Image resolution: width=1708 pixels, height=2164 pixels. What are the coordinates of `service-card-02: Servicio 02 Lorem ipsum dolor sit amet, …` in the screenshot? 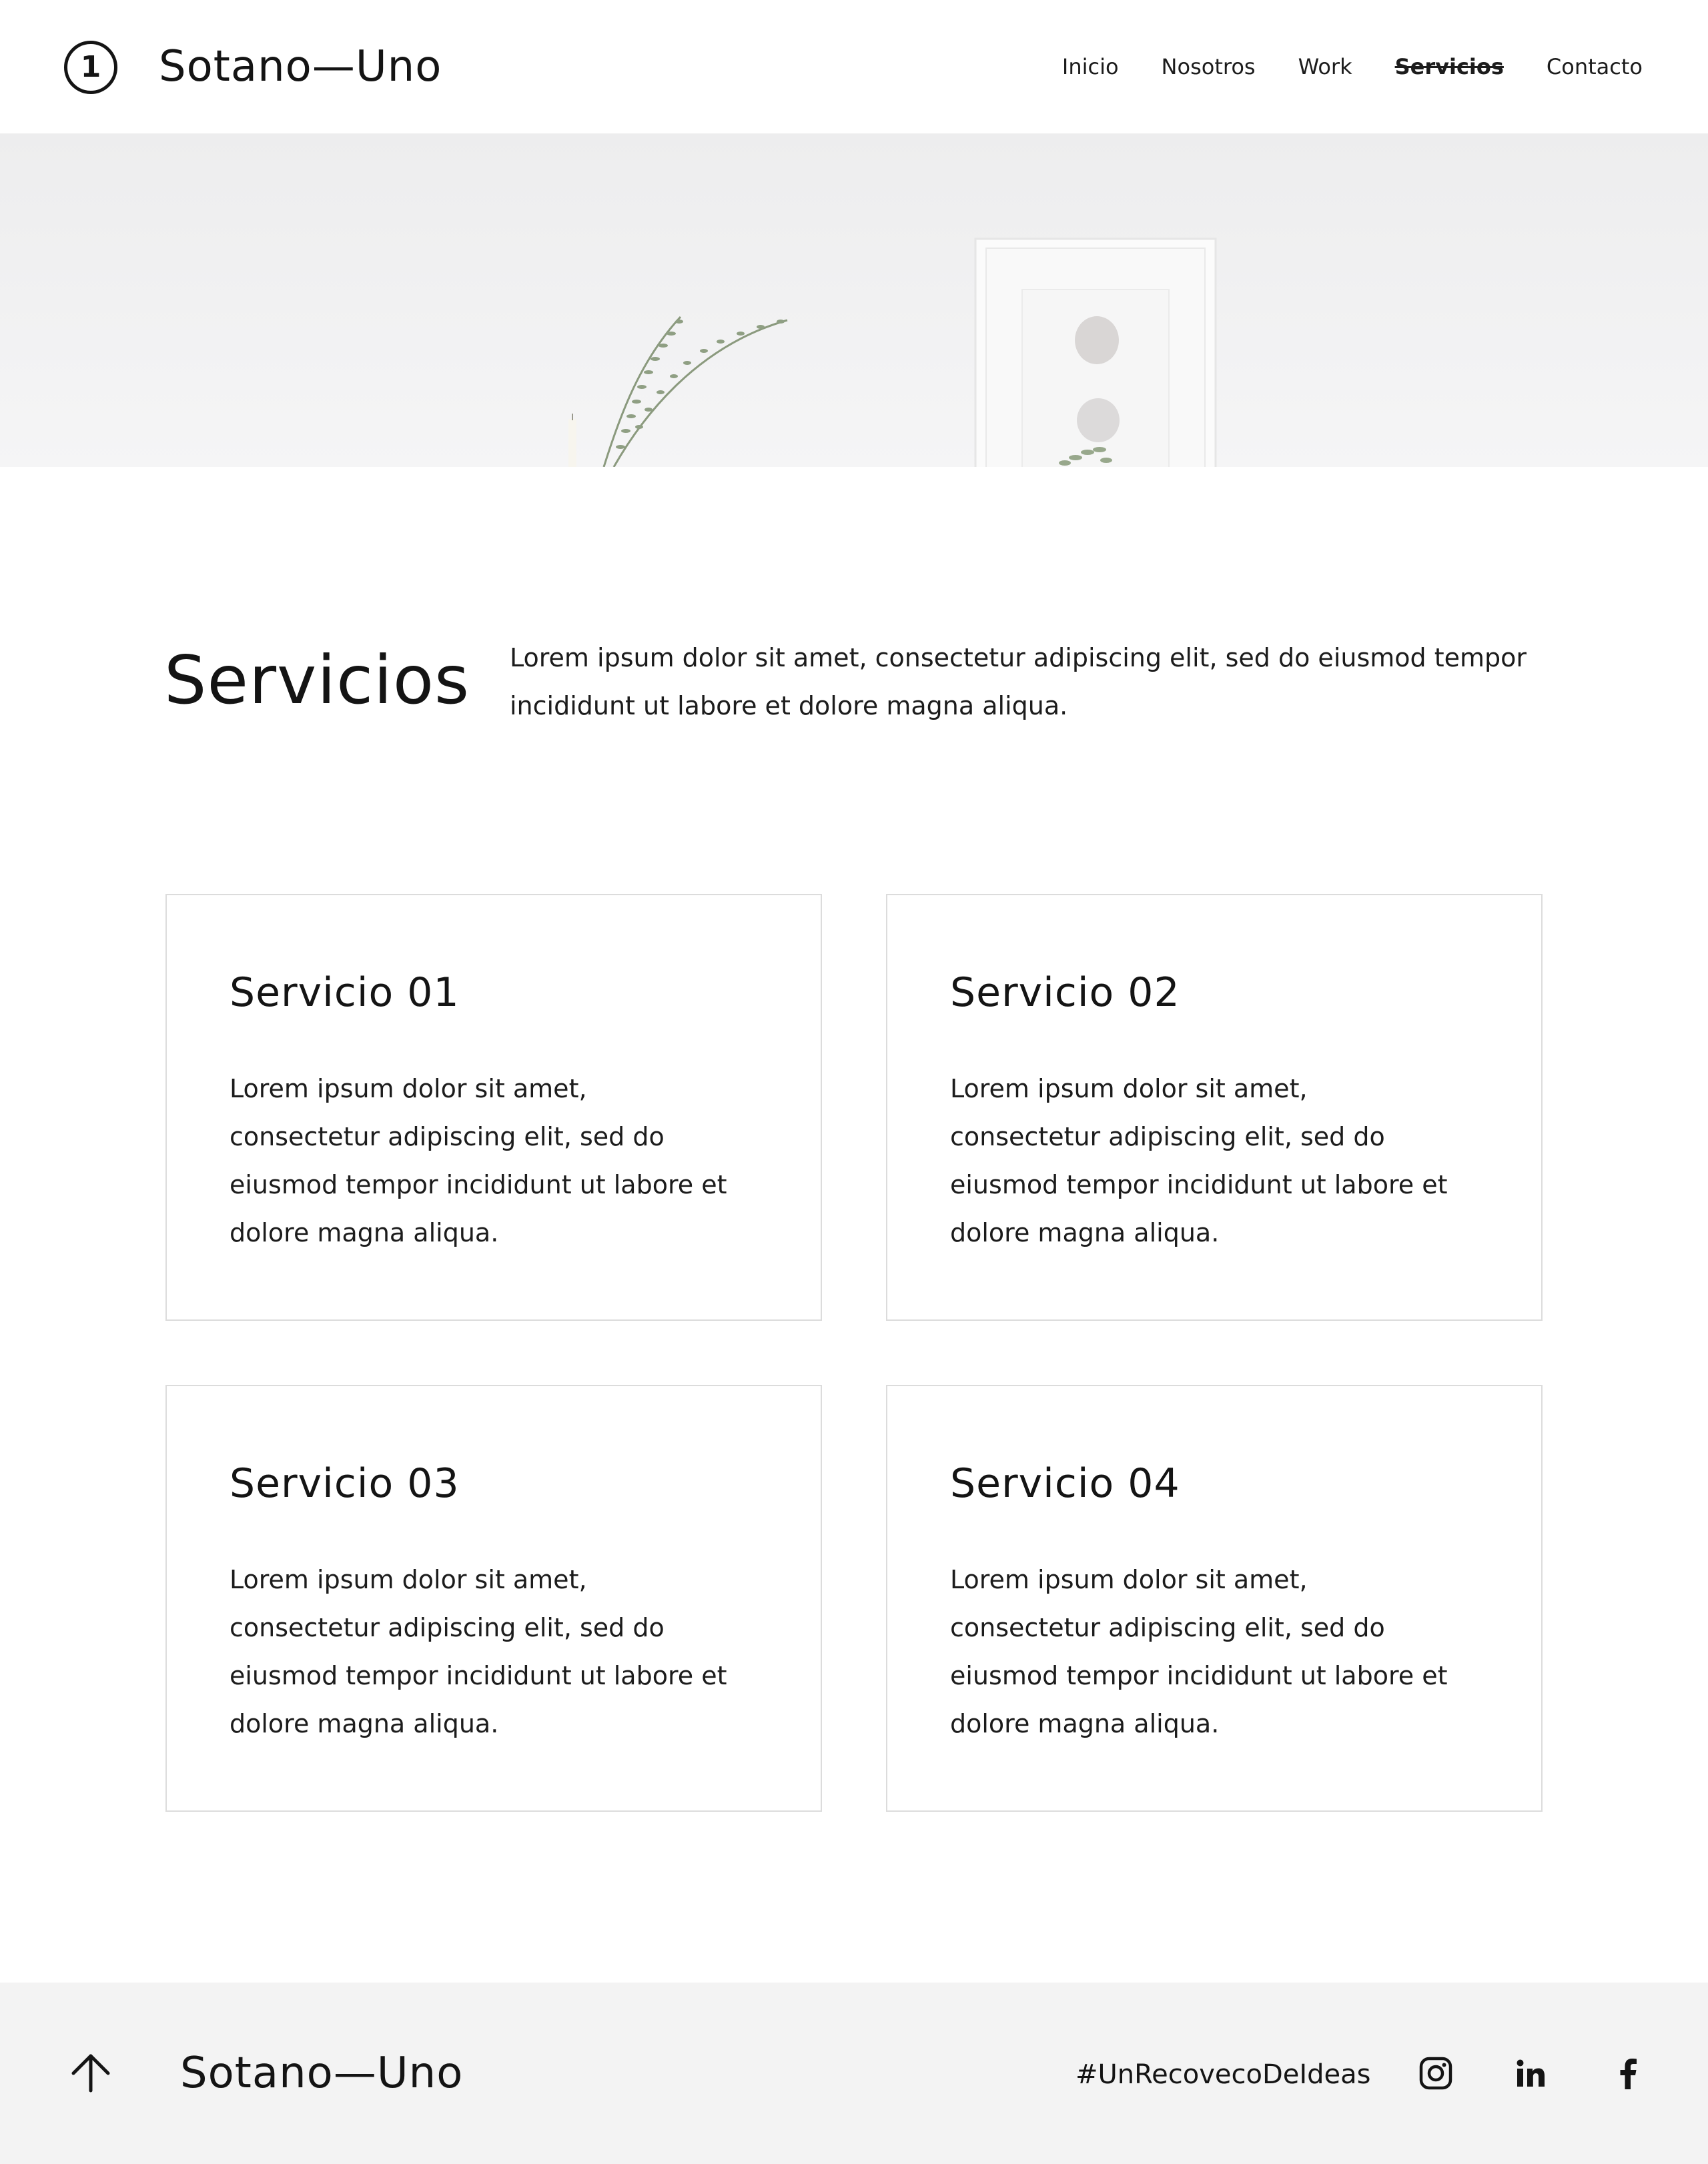 It's located at (1215, 1107).